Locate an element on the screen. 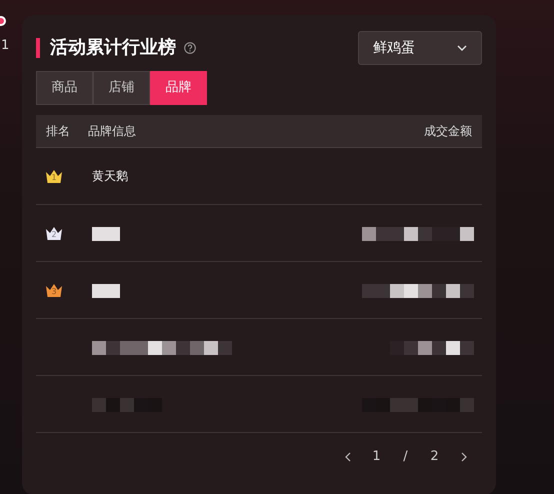 The width and height of the screenshot is (554, 494). crown-icon: 2 is located at coordinates (54, 233).